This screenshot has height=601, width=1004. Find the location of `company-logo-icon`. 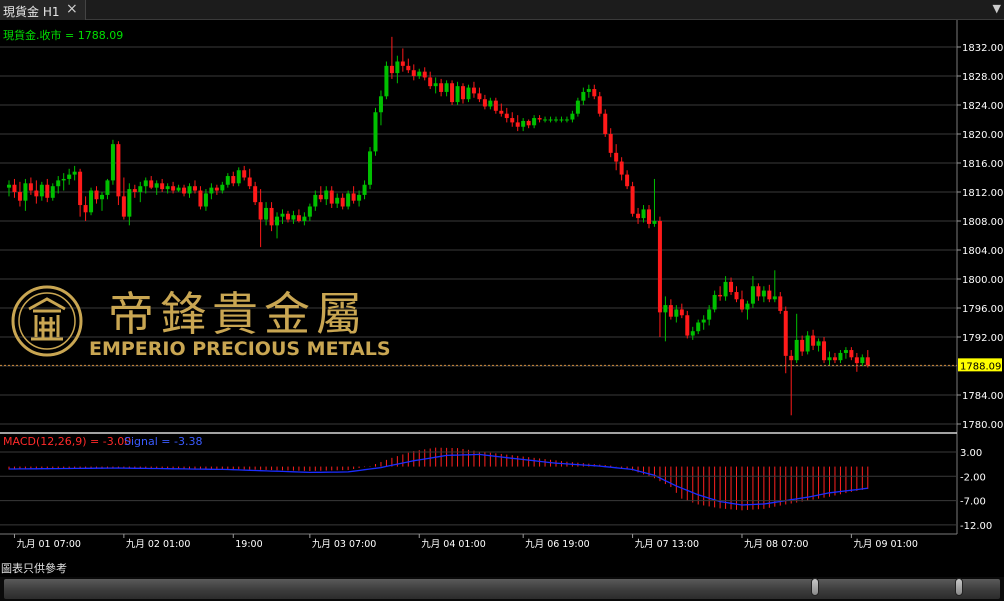

company-logo-icon is located at coordinates (47, 321).